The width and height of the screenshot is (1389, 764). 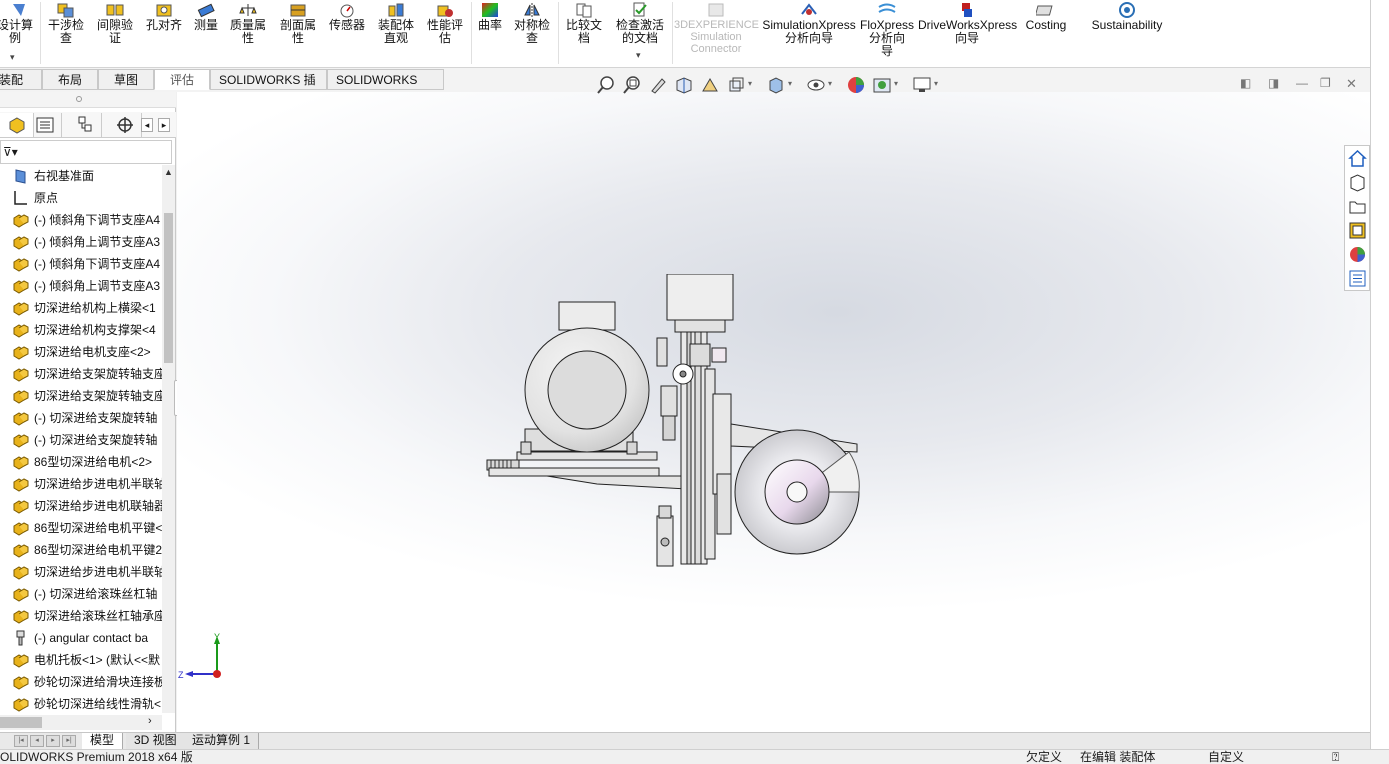 What do you see at coordinates (1335, 757) in the screenshot?
I see `help-icon: ⍰` at bounding box center [1335, 757].